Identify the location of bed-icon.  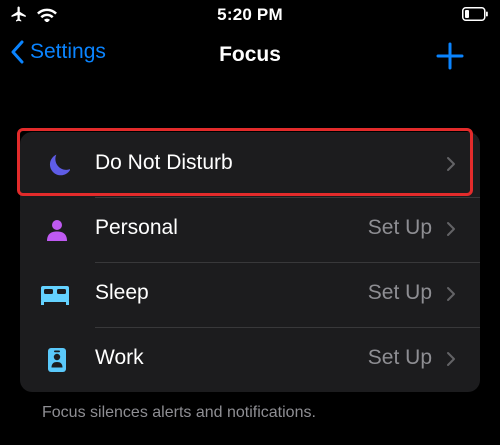
(55, 295).